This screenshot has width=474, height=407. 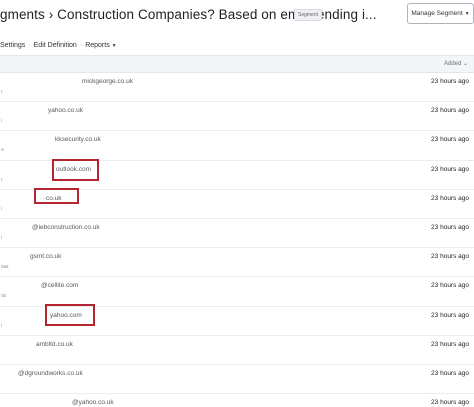 What do you see at coordinates (50, 373) in the screenshot?
I see `row-email: @dgroundworks.co.uk` at bounding box center [50, 373].